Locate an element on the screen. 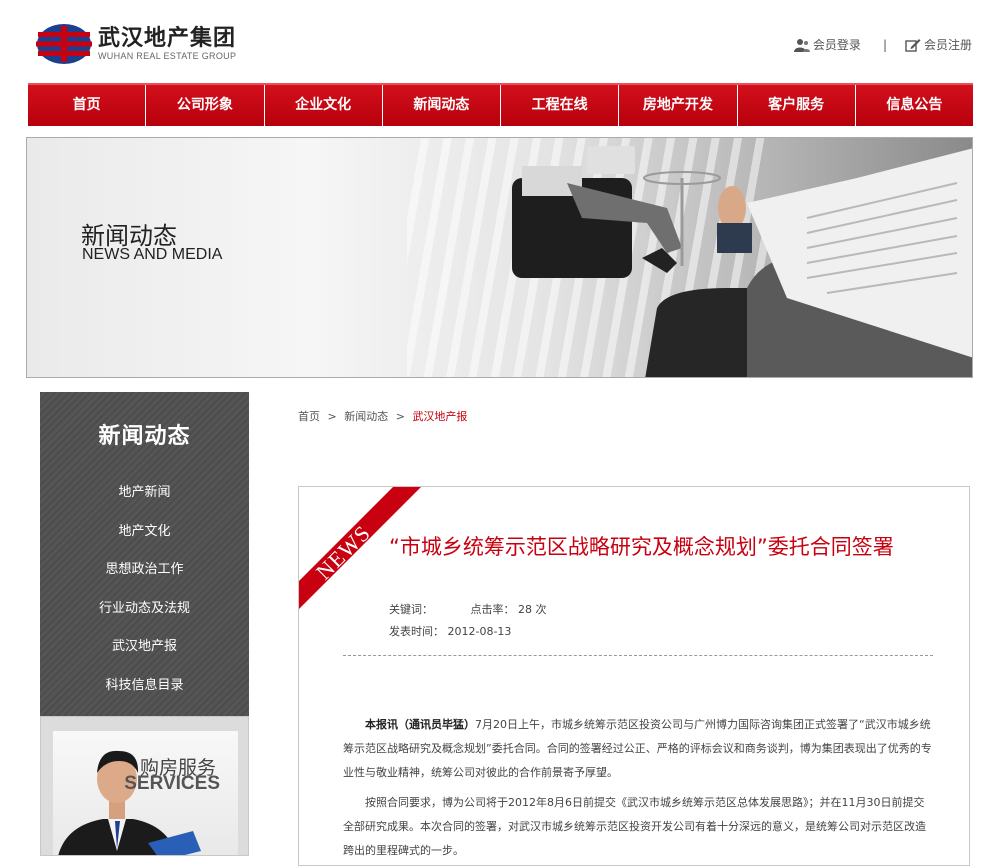  main-nav: 首页 公司形象 企业文化 新闻动态 工程在线 房地产开发 客户服务 信息公告 is located at coordinates (500, 104).